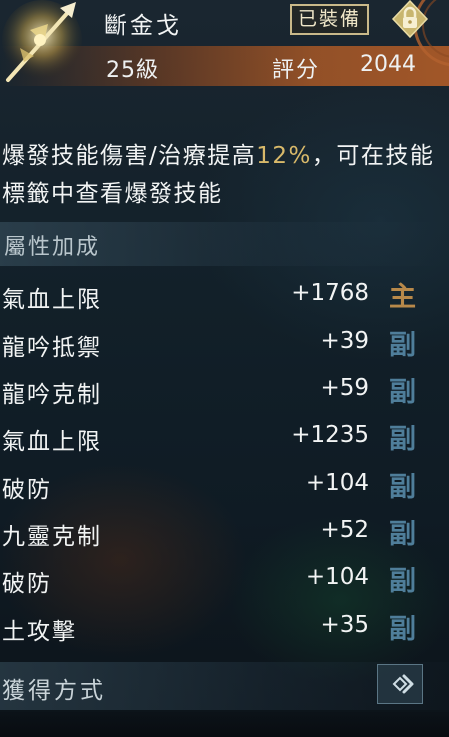 The image size is (449, 737). What do you see at coordinates (224, 392) in the screenshot?
I see `attribute-row: 龍吟克制 +59 副` at bounding box center [224, 392].